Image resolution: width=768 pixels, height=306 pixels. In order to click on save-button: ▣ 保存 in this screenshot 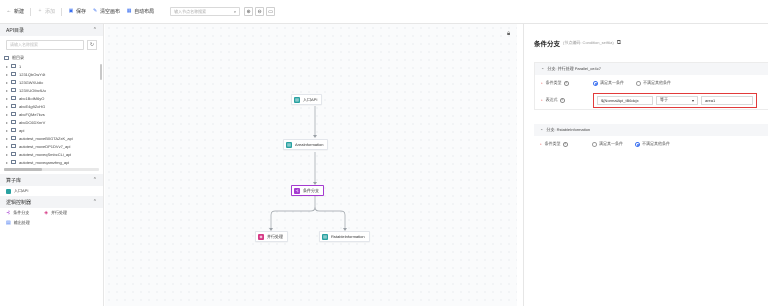, I will do `click(77, 12)`.